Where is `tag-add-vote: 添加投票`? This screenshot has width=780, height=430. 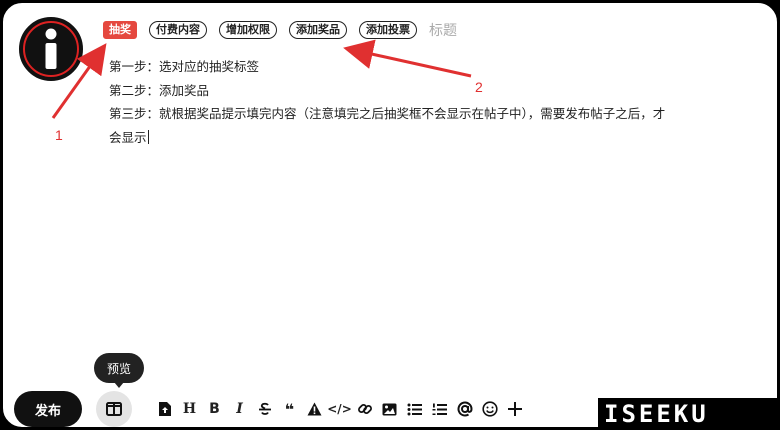
tag-add-vote: 添加投票 is located at coordinates (388, 30).